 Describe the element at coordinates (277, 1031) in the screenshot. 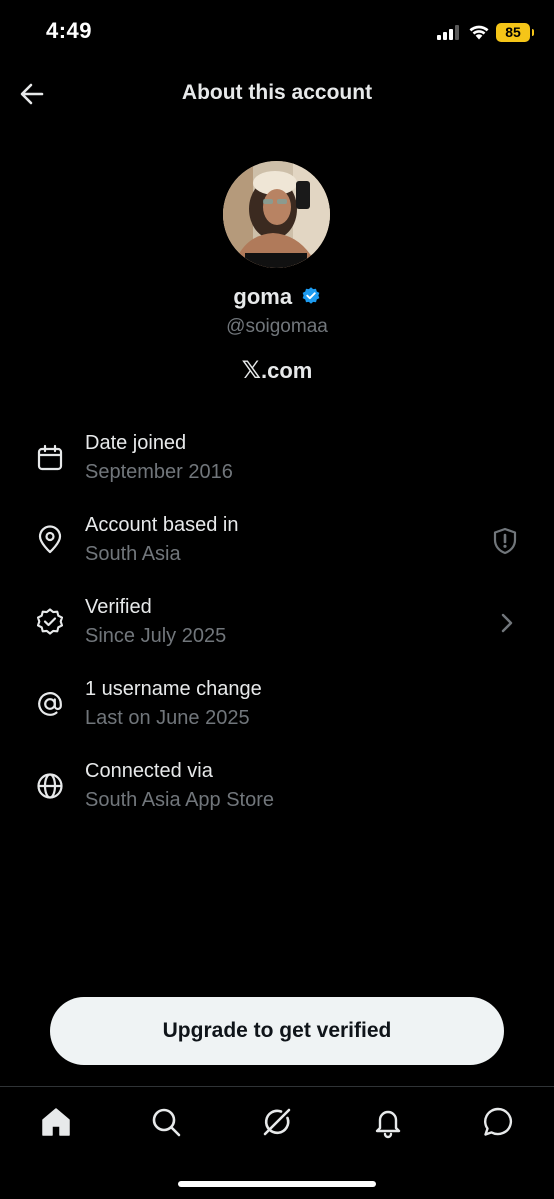

I see `upgrade-verified-button: Upgrade to get verified` at that location.